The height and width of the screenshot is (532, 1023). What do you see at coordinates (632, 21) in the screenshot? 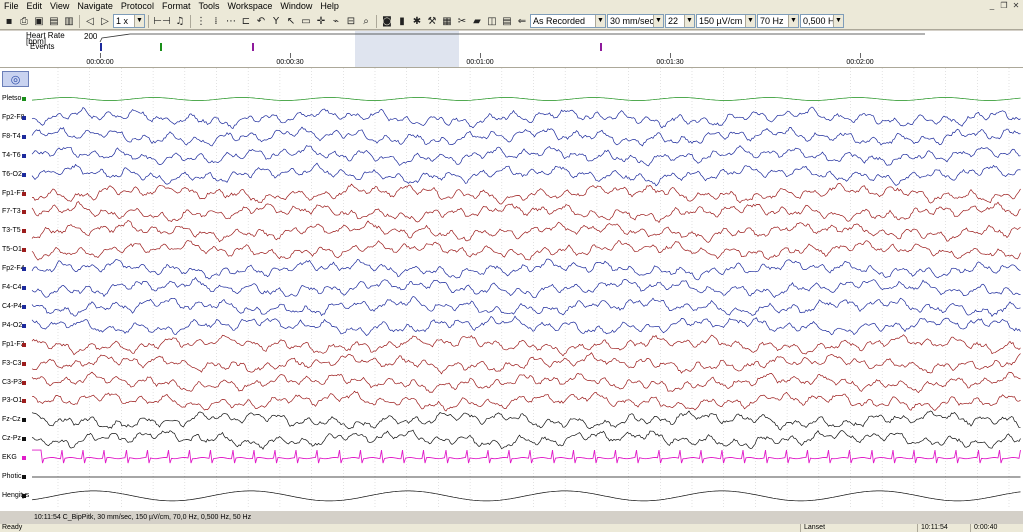
I see `speed-value: 30 mm/sec` at bounding box center [632, 21].